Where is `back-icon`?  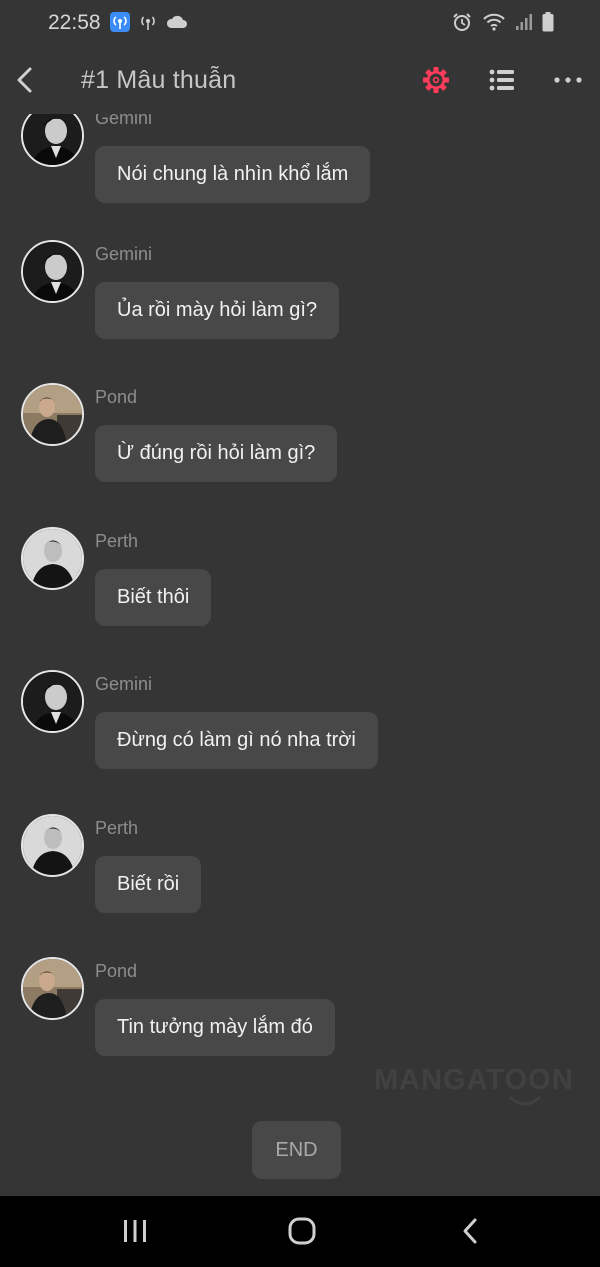 back-icon is located at coordinates (470, 1231).